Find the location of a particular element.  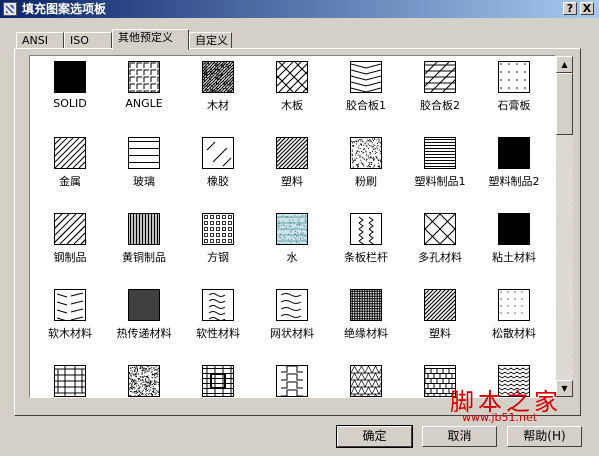

pattern-item: 粘土材料 is located at coordinates (514, 246).